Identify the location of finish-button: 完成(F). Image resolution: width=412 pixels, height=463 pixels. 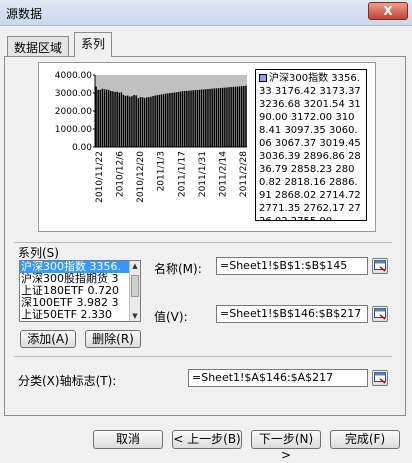
(365, 439).